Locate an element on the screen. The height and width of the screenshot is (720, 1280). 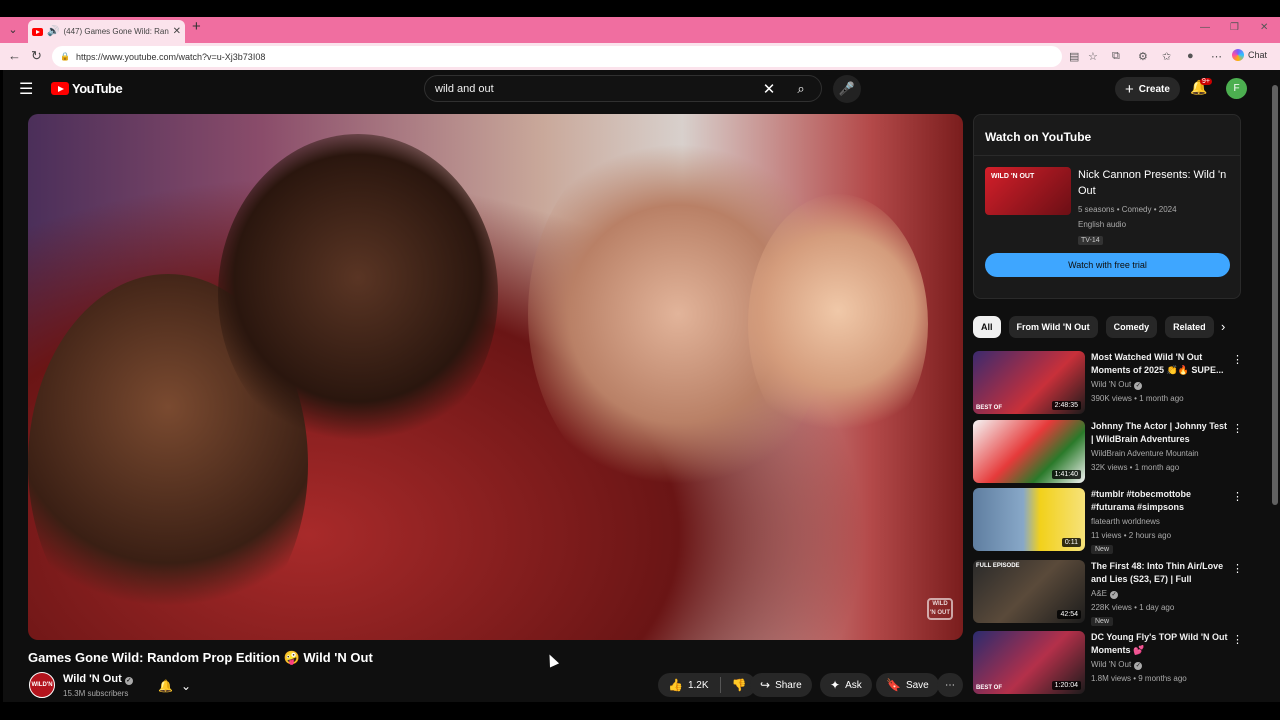
reload-icon: ↻ is located at coordinates (36, 56).